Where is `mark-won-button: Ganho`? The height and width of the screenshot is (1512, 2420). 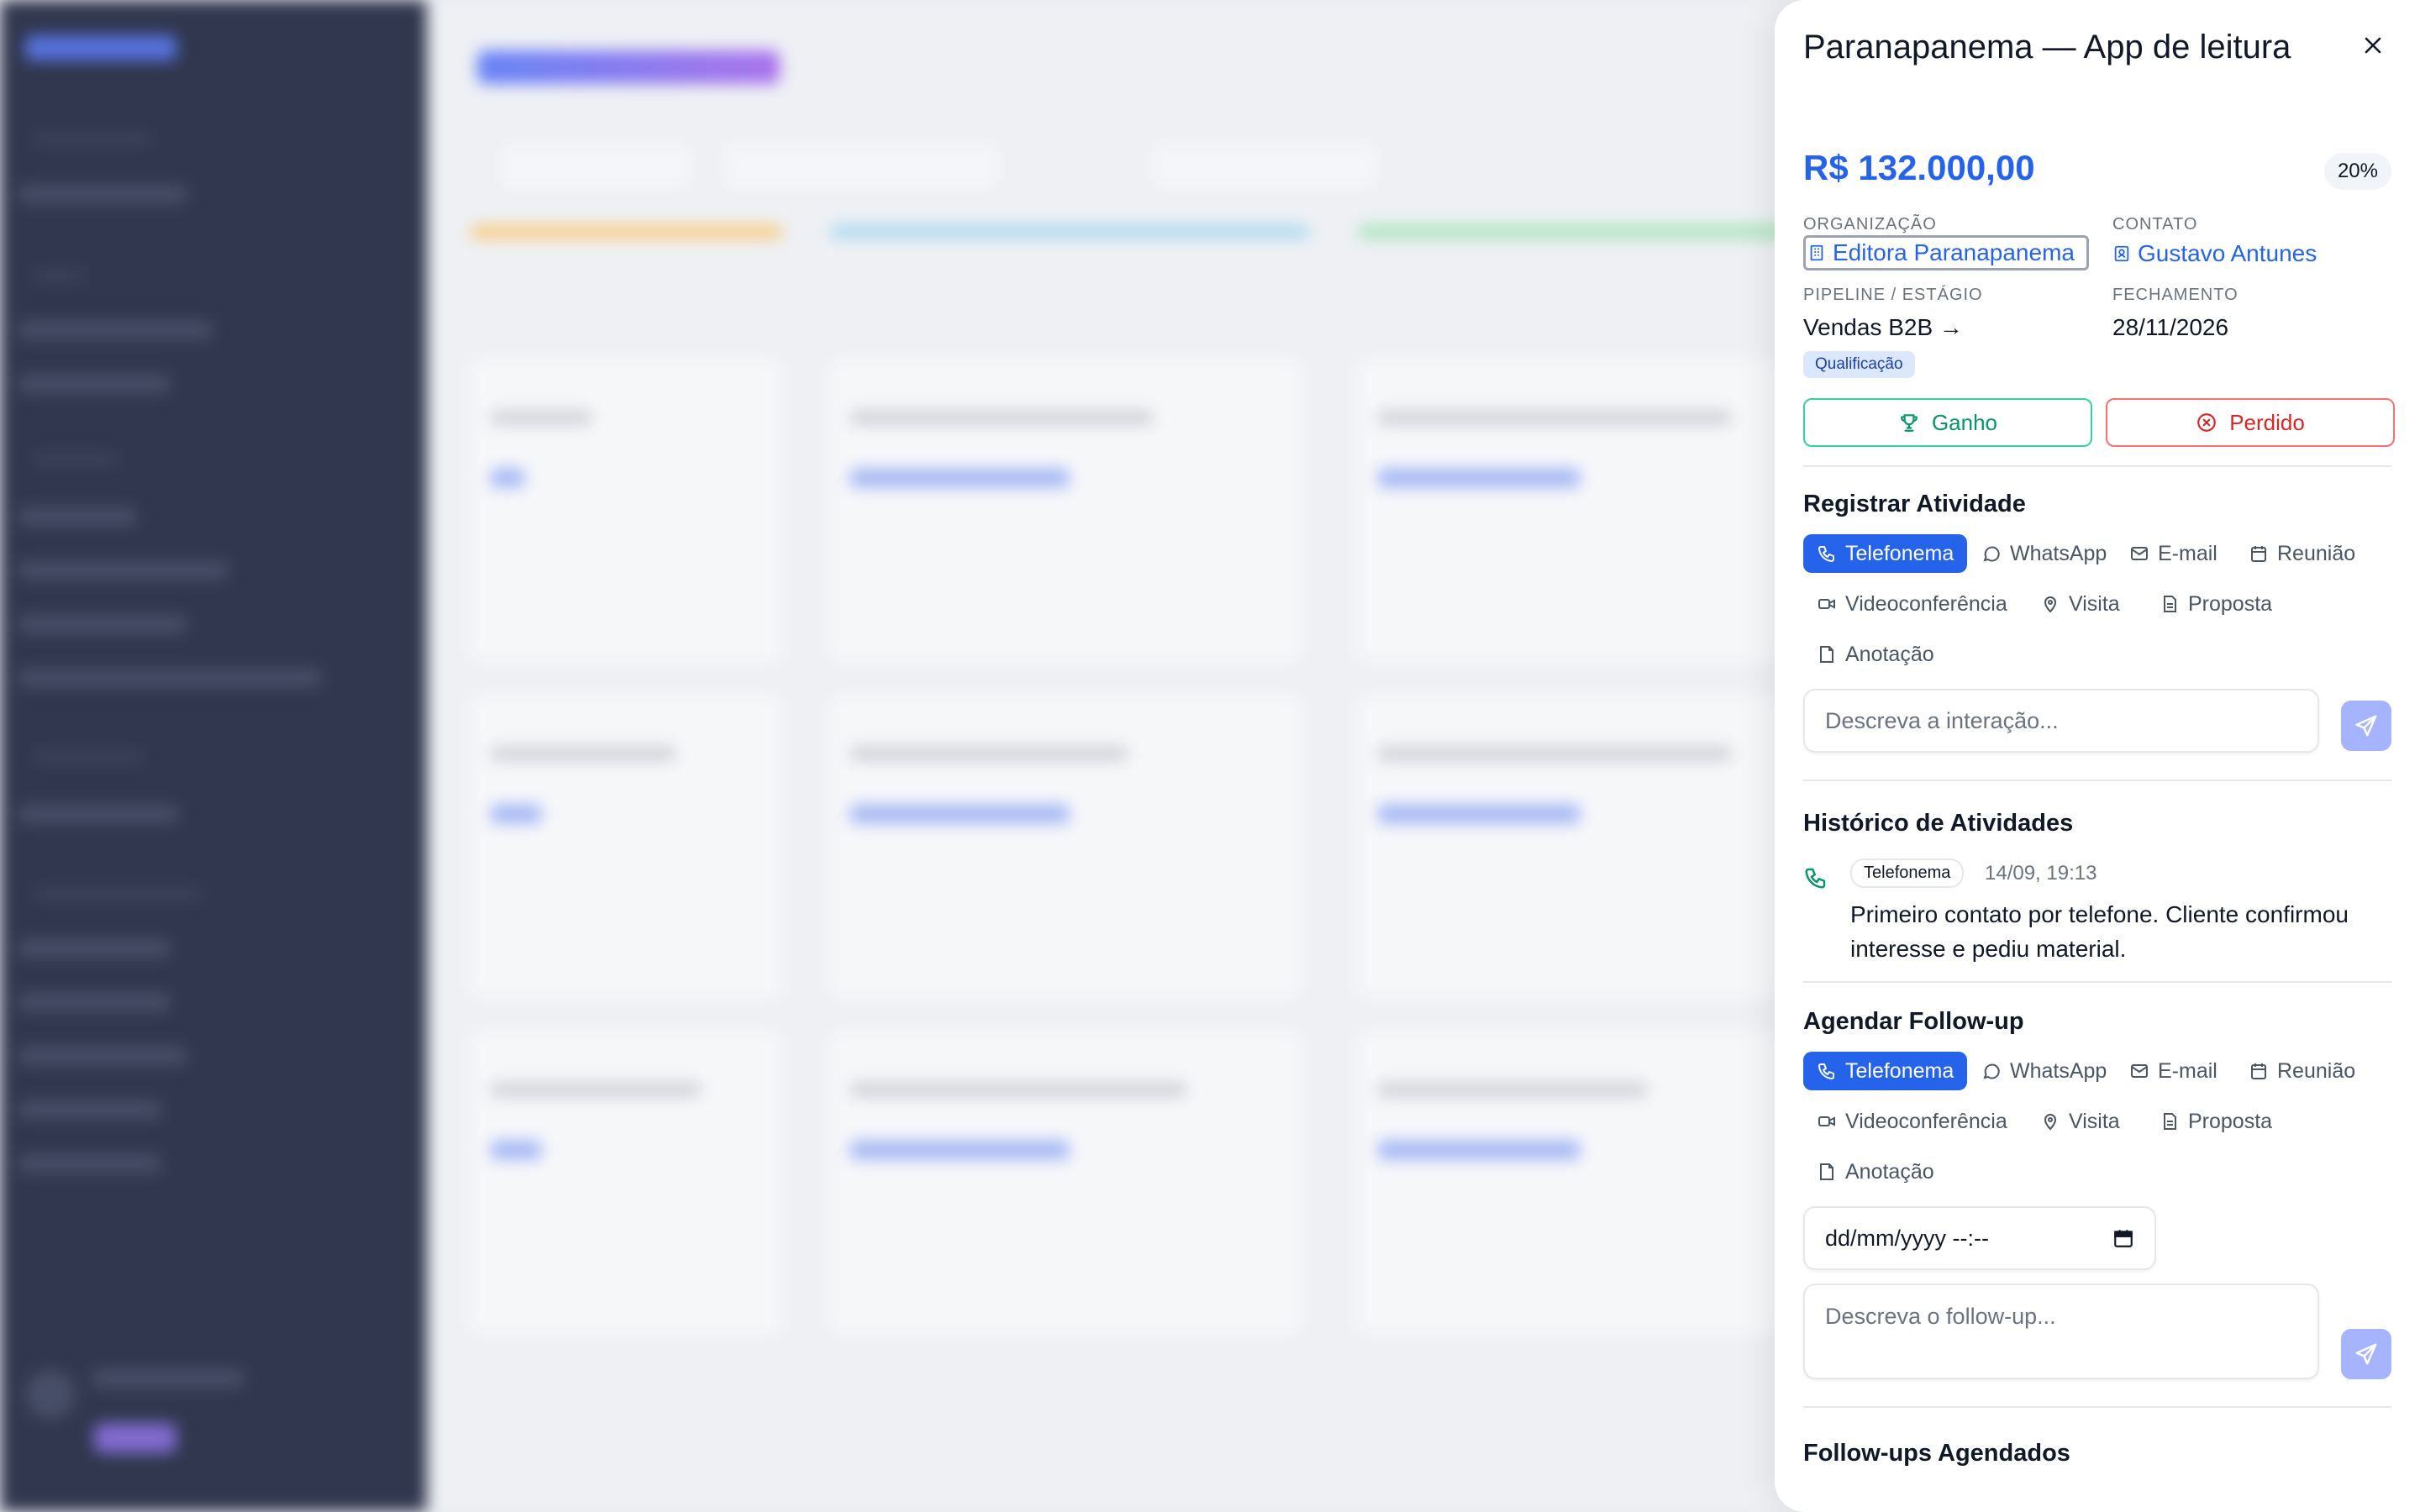 mark-won-button: Ganho is located at coordinates (1947, 422).